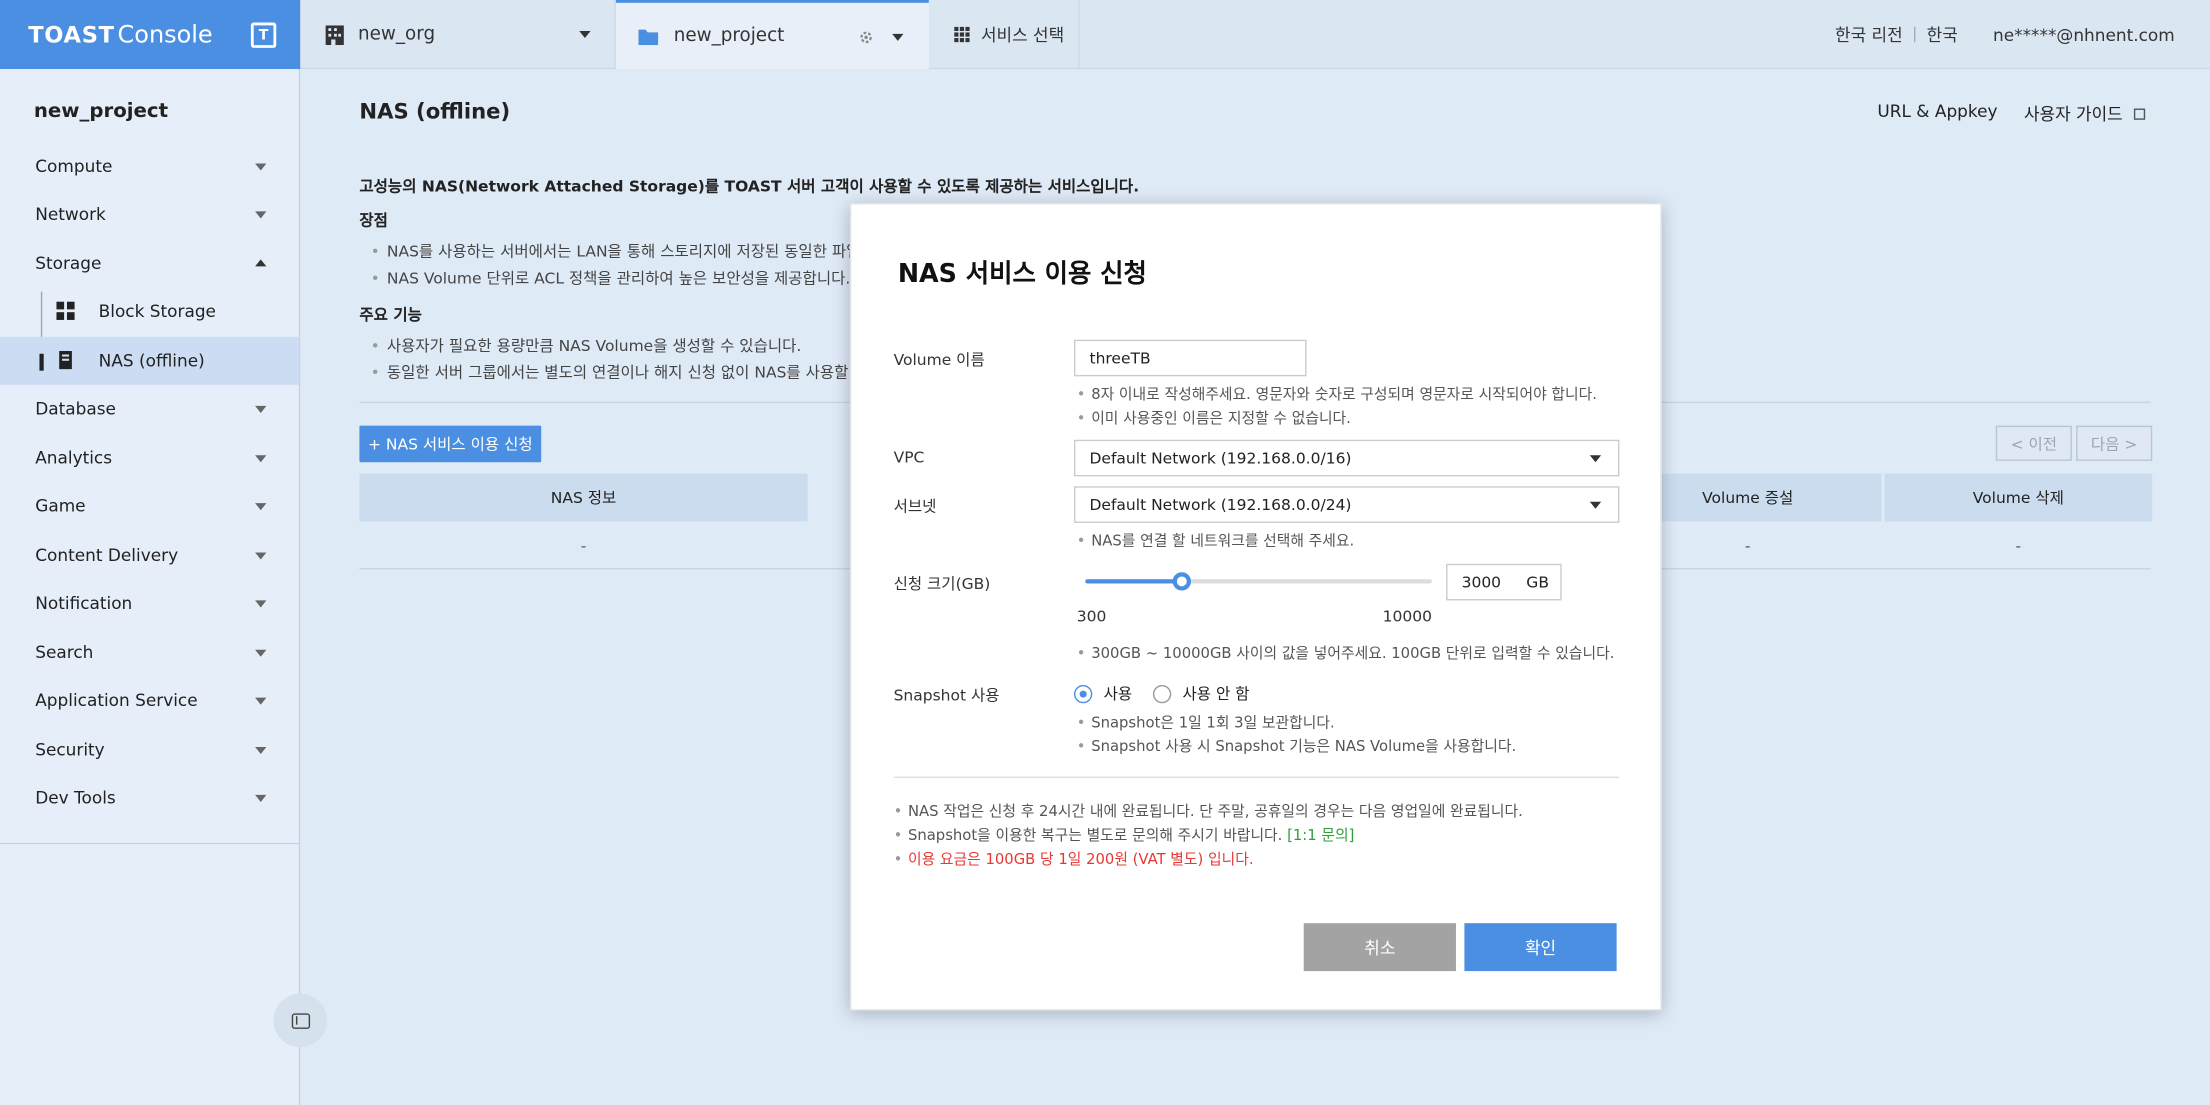 This screenshot has height=1105, width=2210. I want to click on url-appkey-link: URL & Appkey, so click(1937, 111).